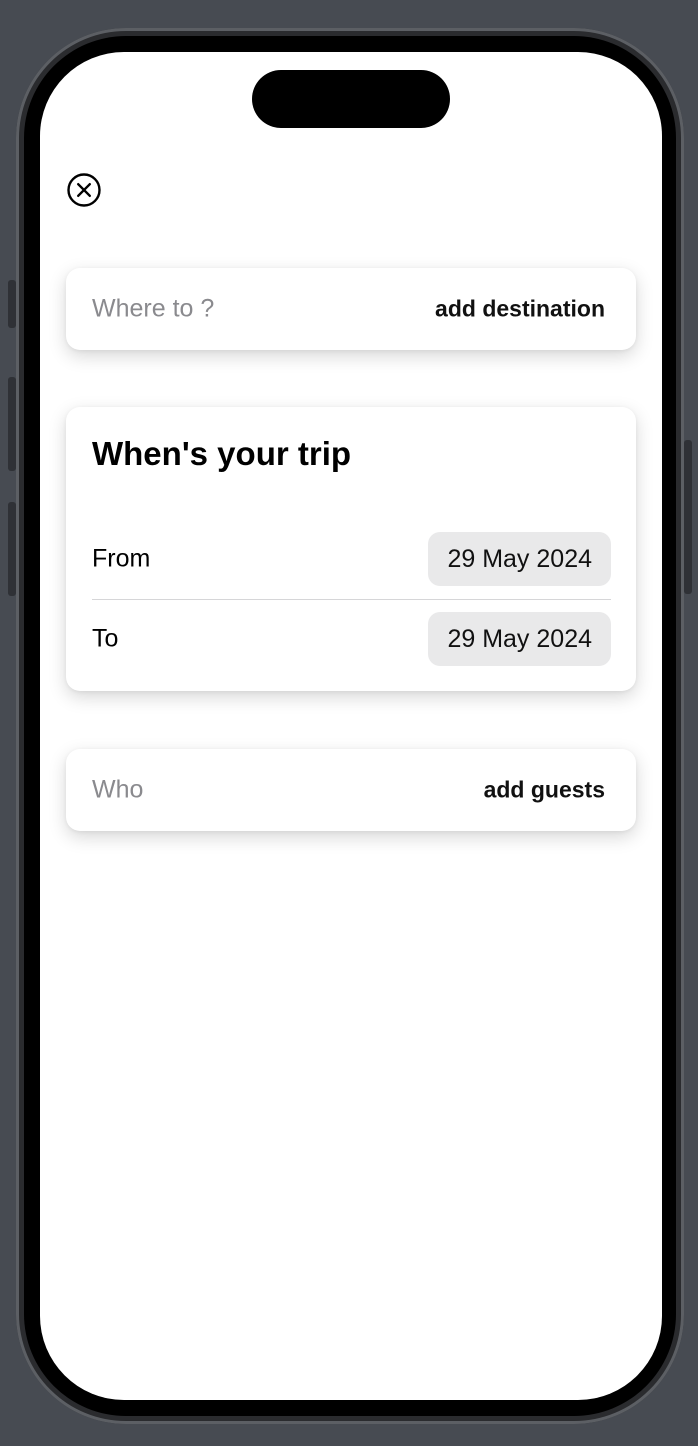 Image resolution: width=698 pixels, height=1446 pixels. Describe the element at coordinates (351, 309) in the screenshot. I see `destination-card: Where to ? add destination` at that location.